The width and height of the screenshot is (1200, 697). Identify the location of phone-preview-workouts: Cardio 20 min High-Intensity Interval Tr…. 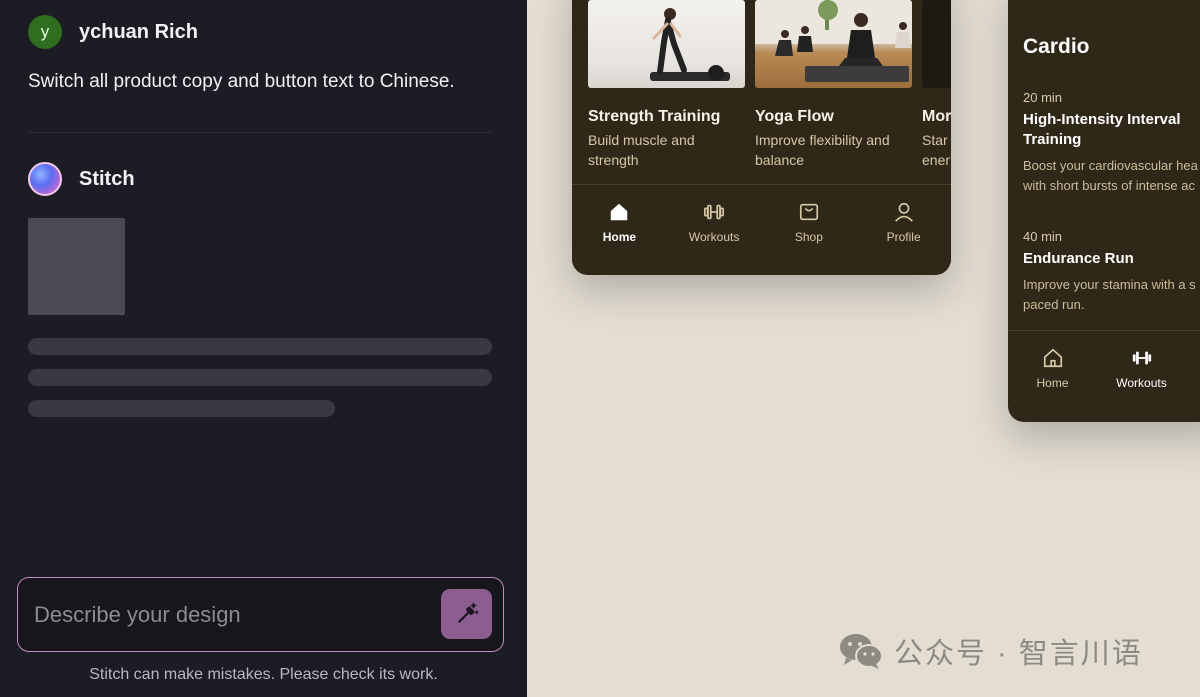
(1104, 211).